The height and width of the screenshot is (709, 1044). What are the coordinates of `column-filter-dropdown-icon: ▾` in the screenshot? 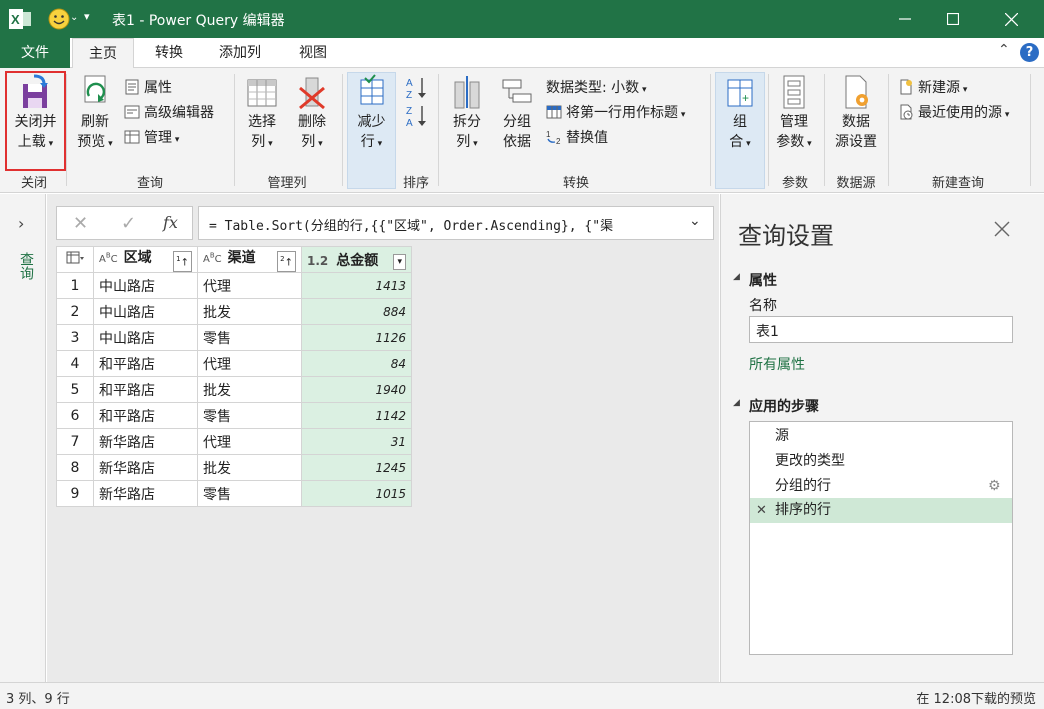 It's located at (399, 261).